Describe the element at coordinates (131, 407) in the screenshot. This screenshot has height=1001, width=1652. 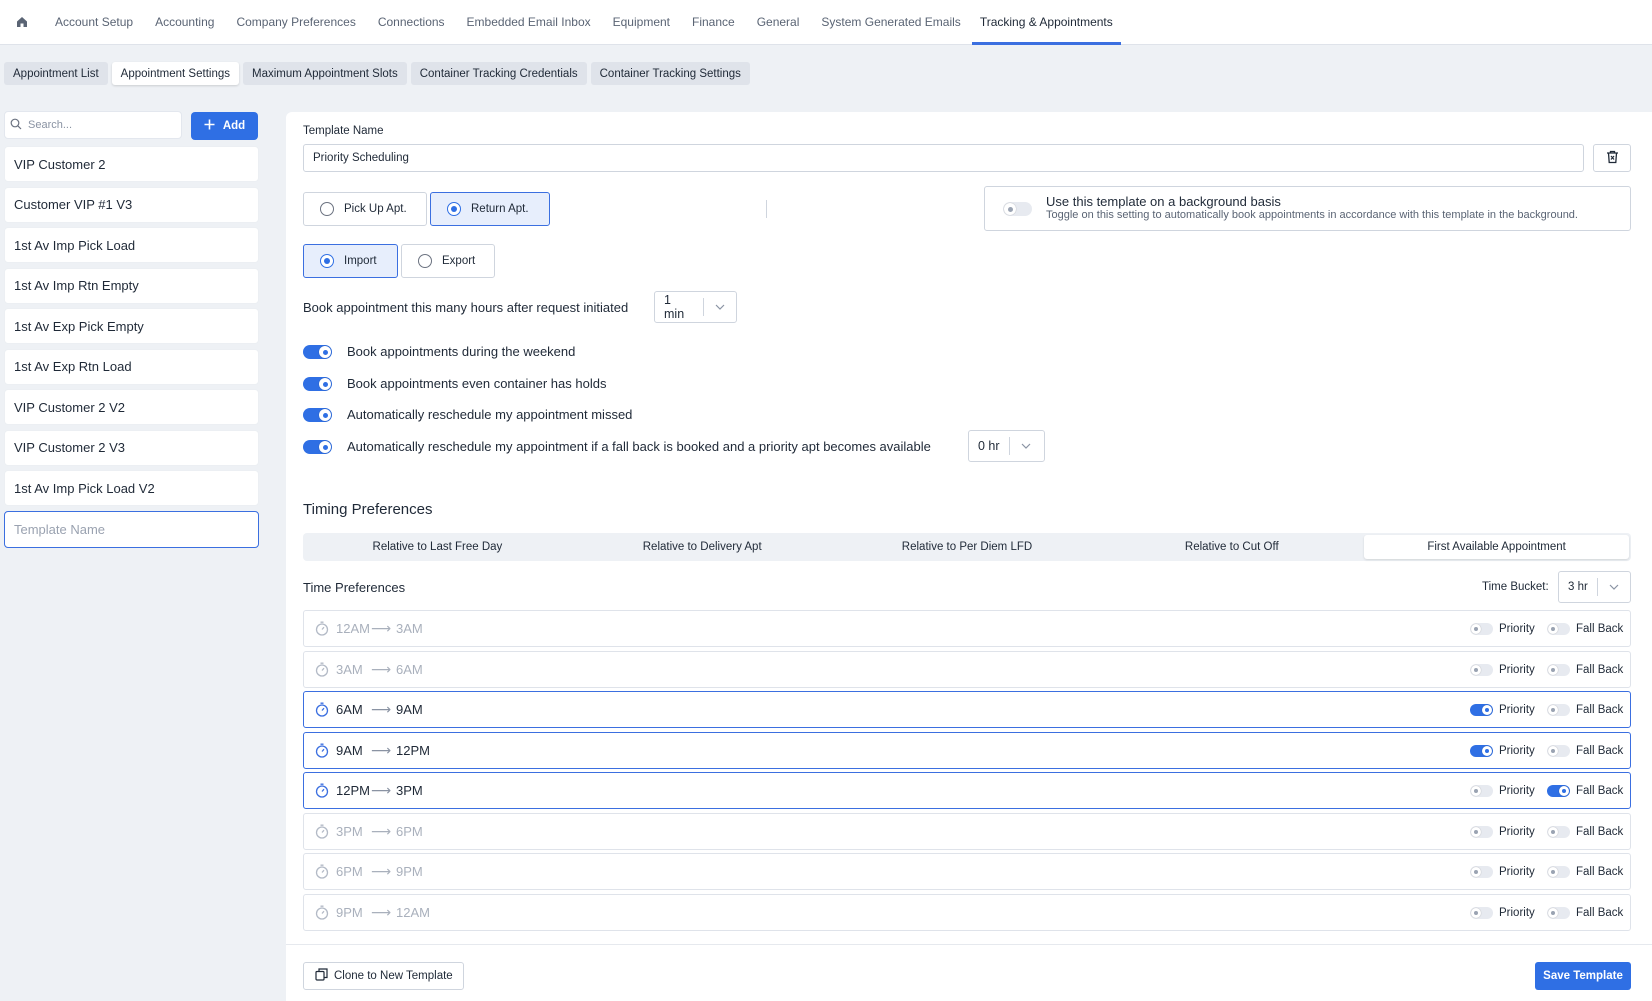
I see `template-item: VIP Customer 2 V2` at that location.